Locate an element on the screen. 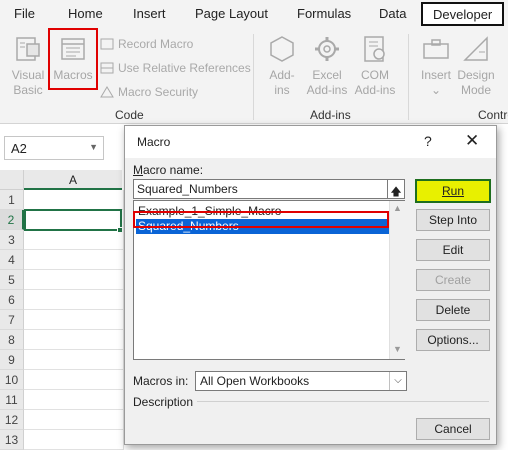 This screenshot has width=508, height=450. cell-a10 is located at coordinates (74, 380).